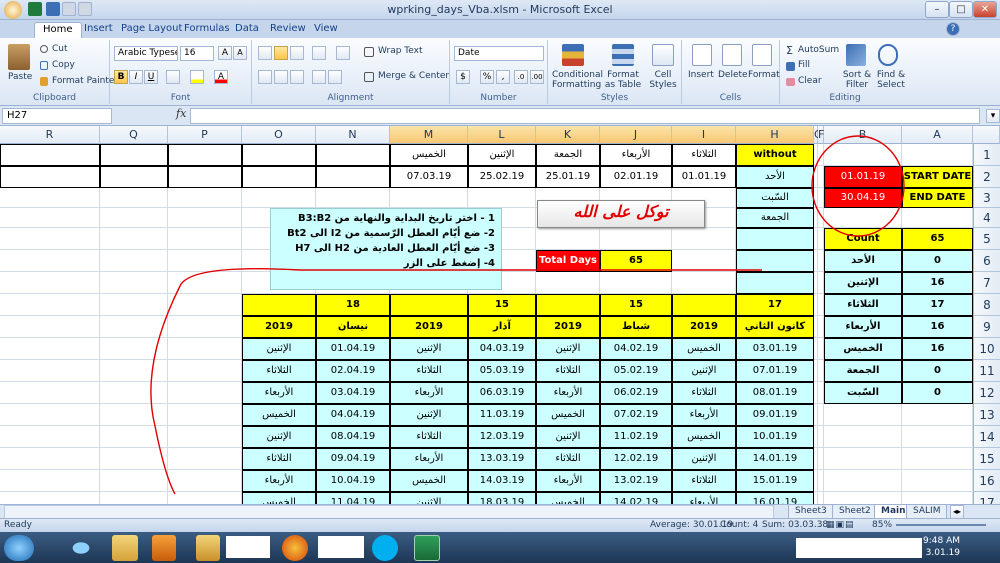 The height and width of the screenshot is (563, 1000). What do you see at coordinates (173, 77) in the screenshot?
I see `borders-icon` at bounding box center [173, 77].